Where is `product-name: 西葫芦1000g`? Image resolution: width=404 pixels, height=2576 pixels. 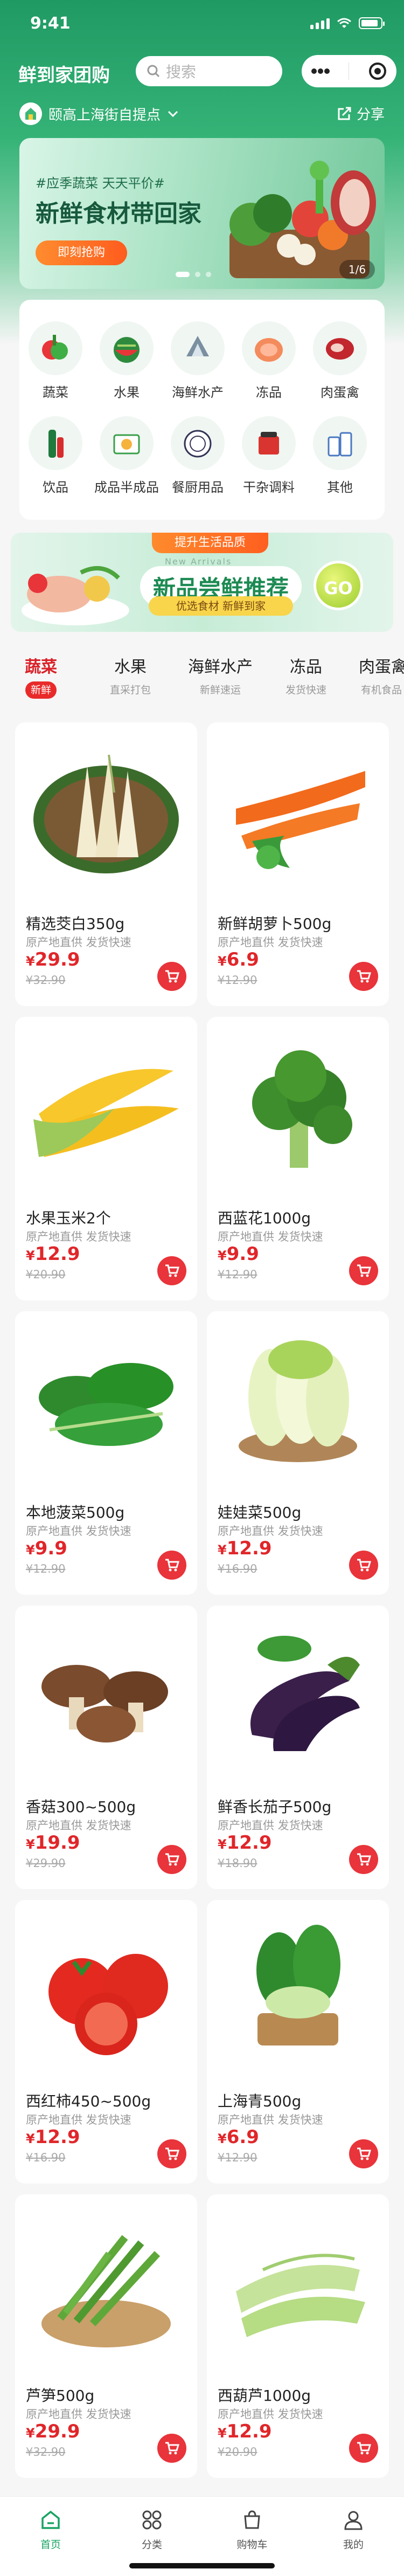 product-name: 西葫芦1000g is located at coordinates (264, 2396).